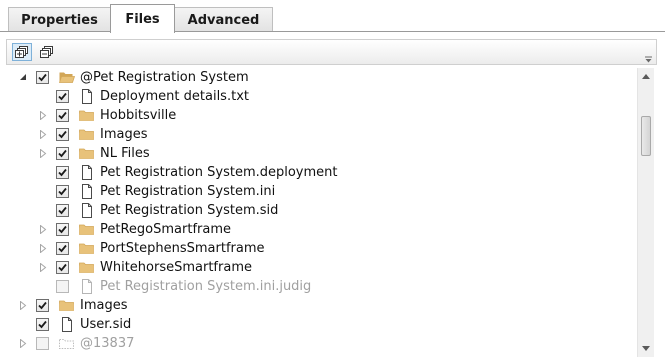 The height and width of the screenshot is (357, 665). I want to click on tree-item-label: Hobbitsville, so click(138, 115).